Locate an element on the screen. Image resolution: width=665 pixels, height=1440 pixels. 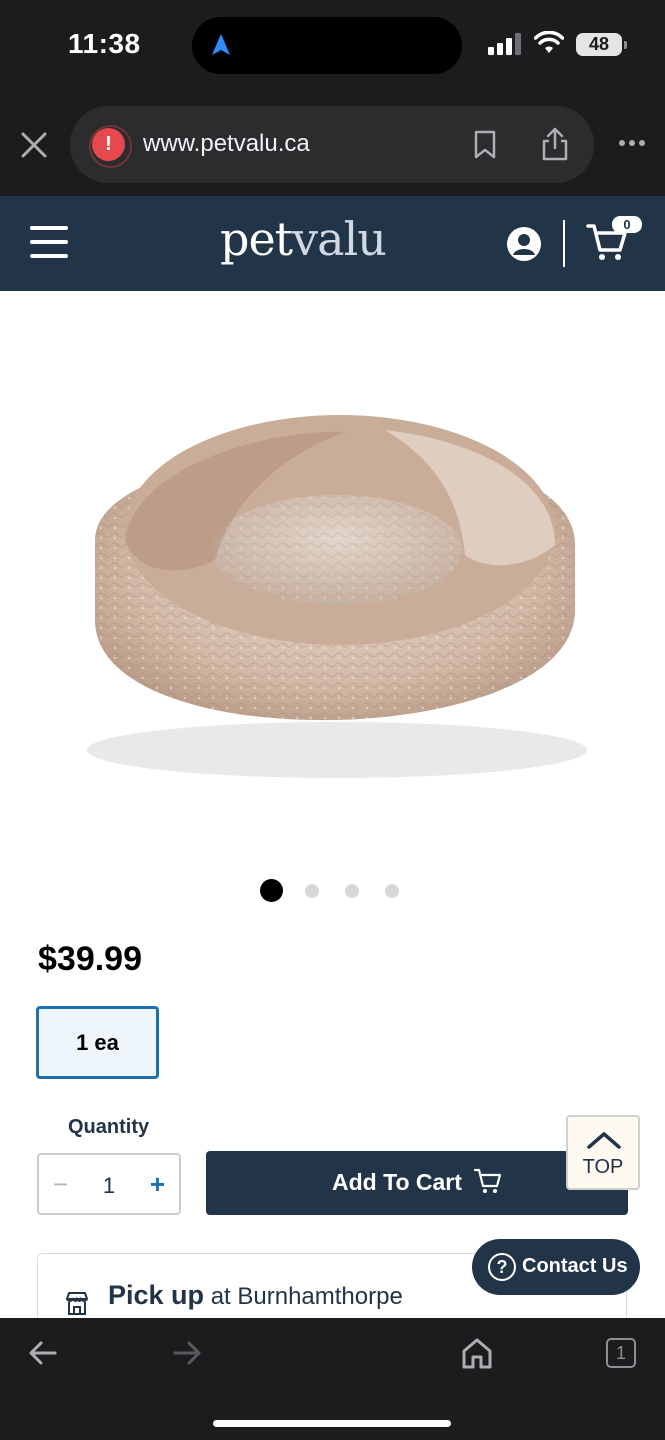
pickup-label: Pick up is located at coordinates (156, 1295).